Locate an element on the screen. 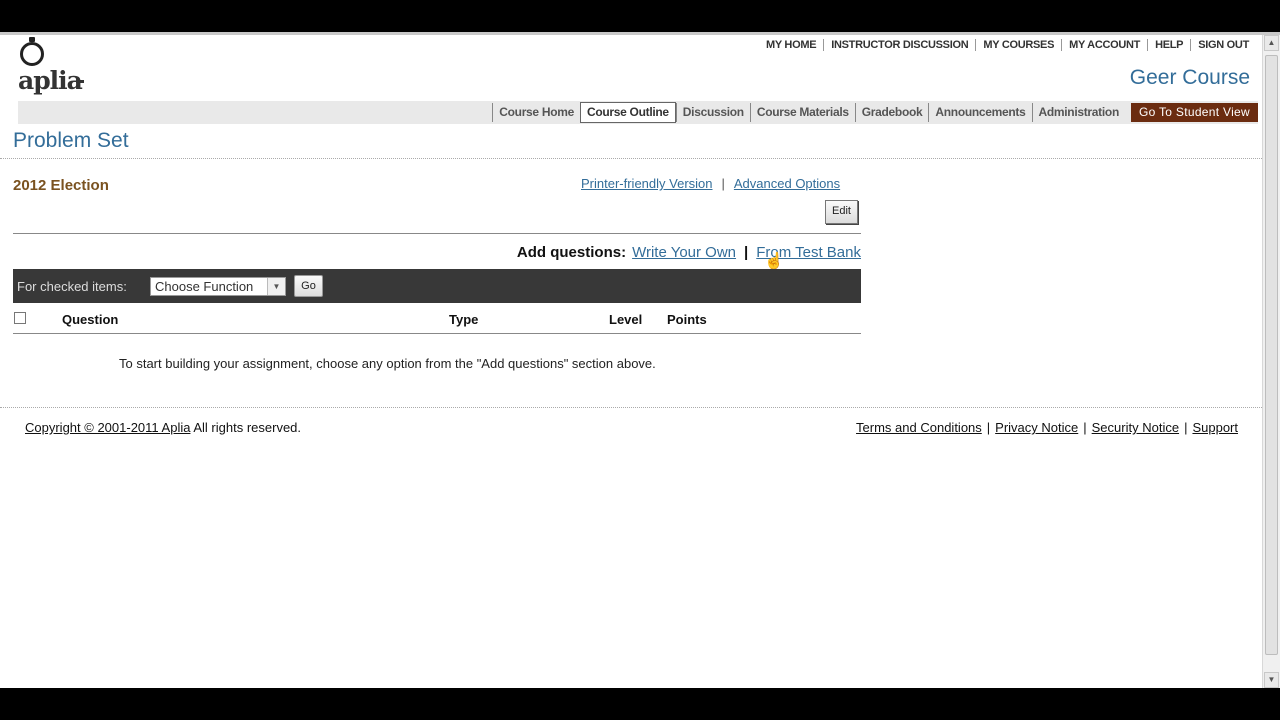 The width and height of the screenshot is (1280, 720). logo-wordmark: aplia is located at coordinates (50, 80).